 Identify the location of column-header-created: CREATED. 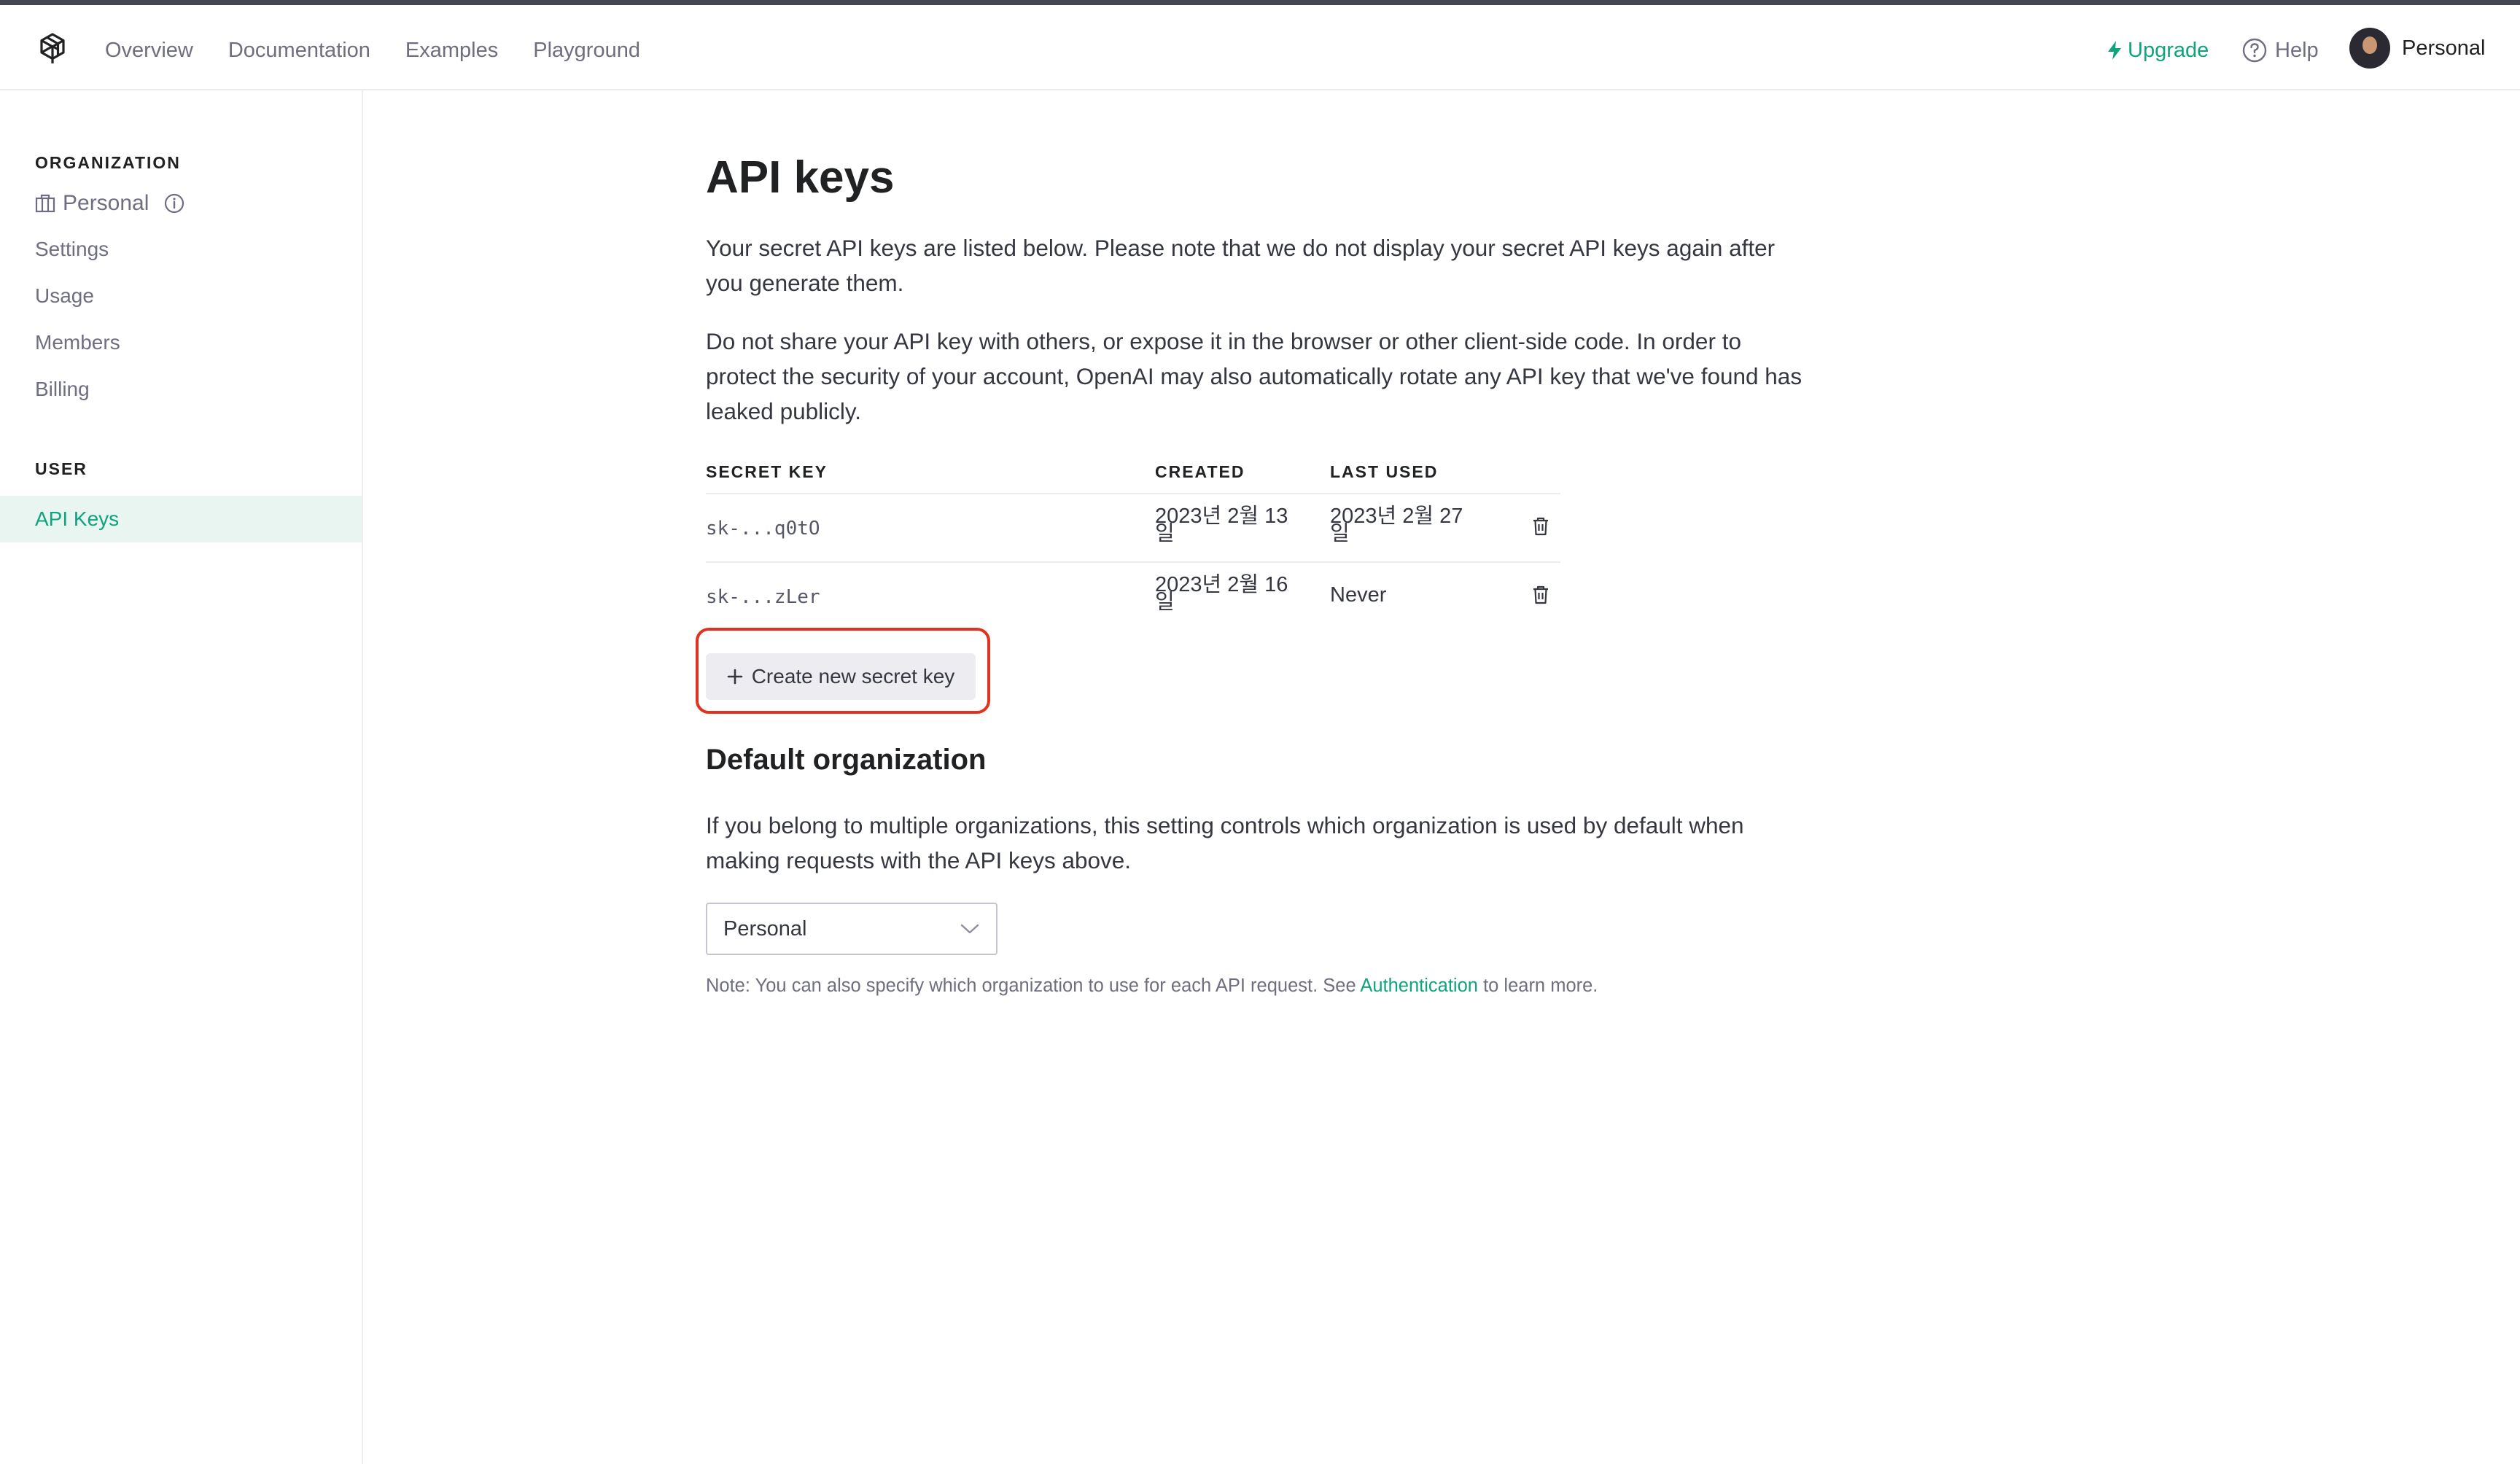
(1200, 471).